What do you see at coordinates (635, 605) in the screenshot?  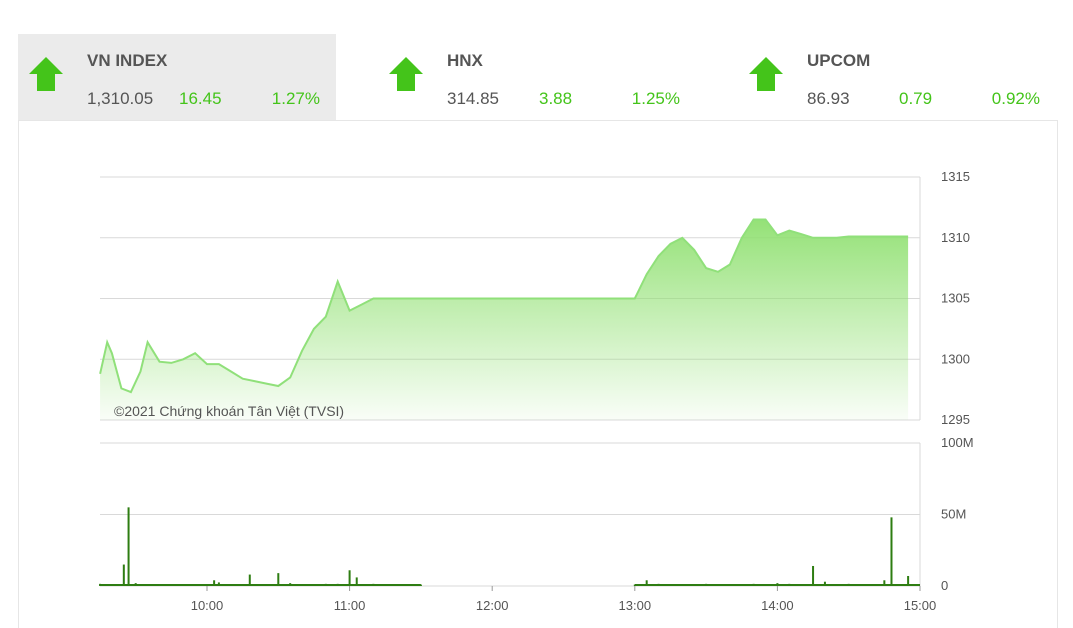 I see `x-tick-label: 13:00` at bounding box center [635, 605].